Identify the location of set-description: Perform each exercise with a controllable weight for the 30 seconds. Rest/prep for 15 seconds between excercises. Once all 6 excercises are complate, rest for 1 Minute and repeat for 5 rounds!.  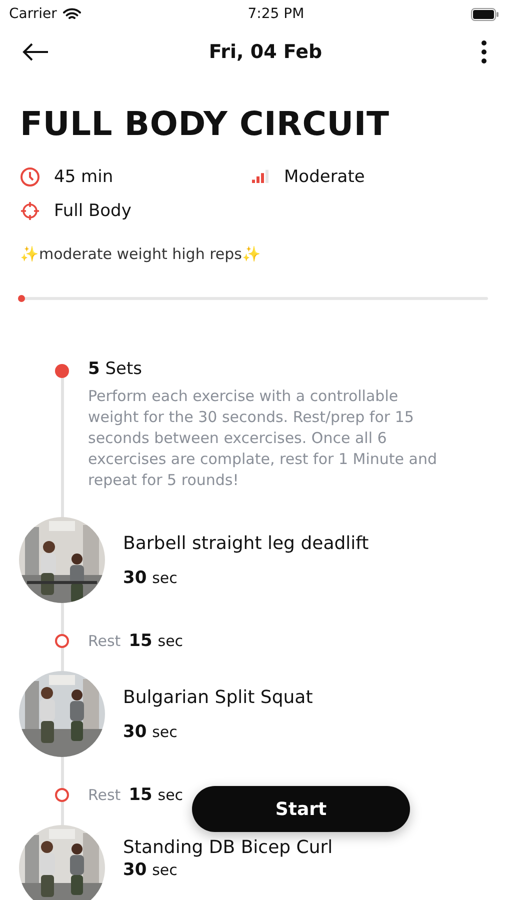
(263, 438).